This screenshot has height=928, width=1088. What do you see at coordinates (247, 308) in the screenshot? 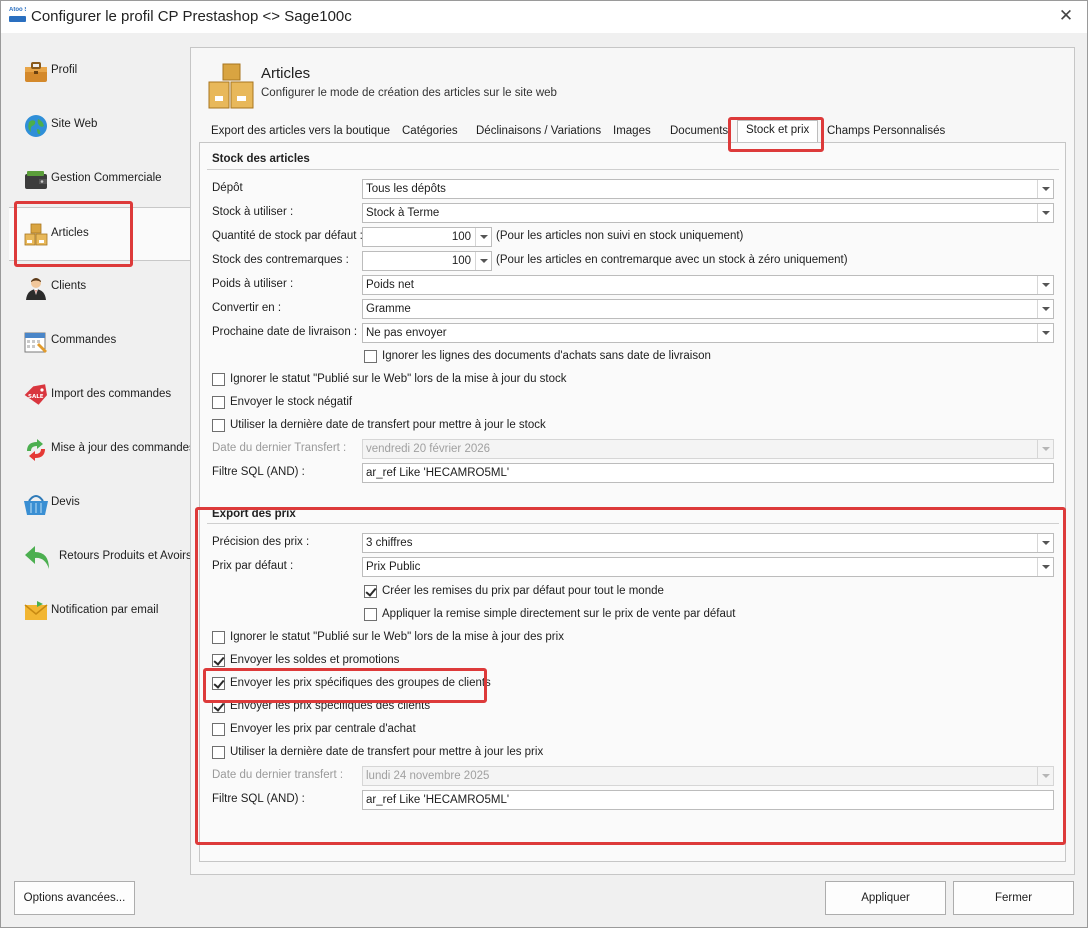
I see `convert-label: Convertir en :` at bounding box center [247, 308].